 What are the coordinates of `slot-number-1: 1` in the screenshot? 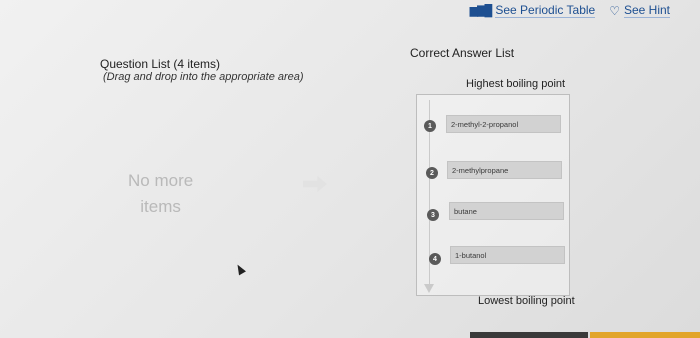 It's located at (430, 126).